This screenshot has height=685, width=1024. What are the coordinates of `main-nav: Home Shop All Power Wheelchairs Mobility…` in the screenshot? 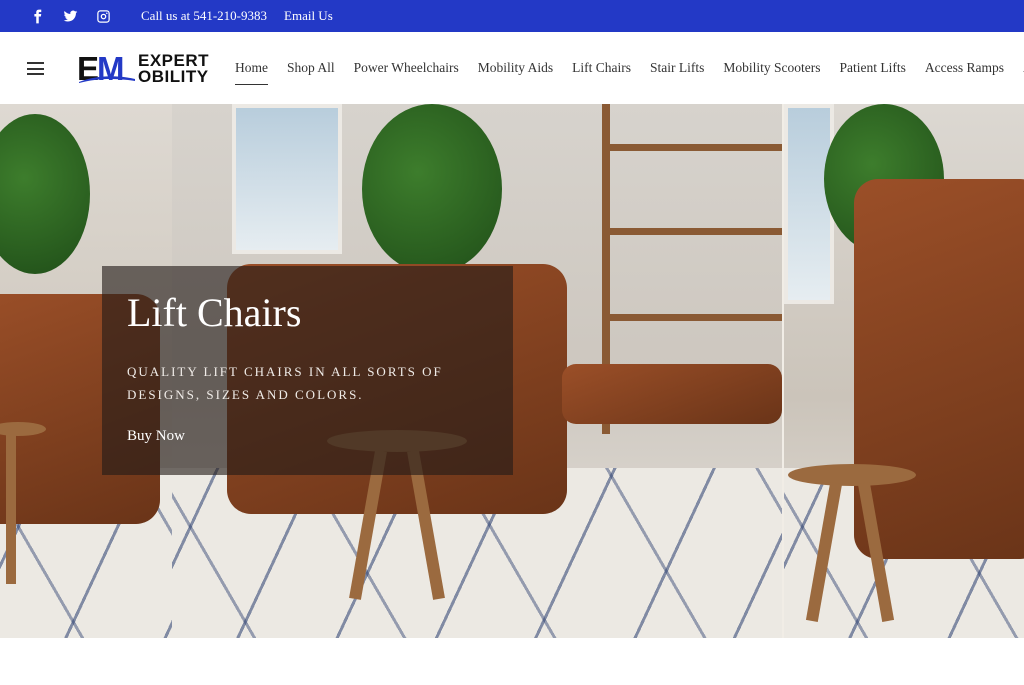 It's located at (629, 68).